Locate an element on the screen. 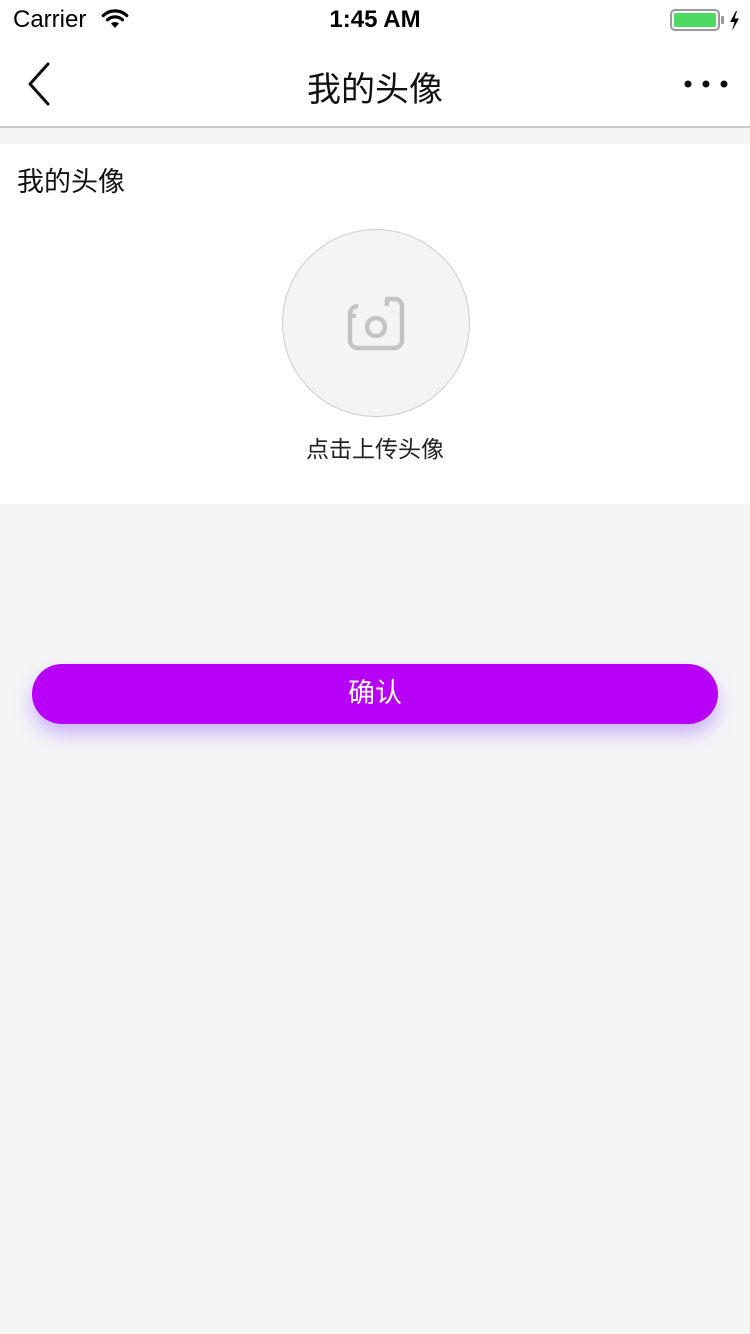 This screenshot has width=750, height=1334. camera-icon is located at coordinates (376, 326).